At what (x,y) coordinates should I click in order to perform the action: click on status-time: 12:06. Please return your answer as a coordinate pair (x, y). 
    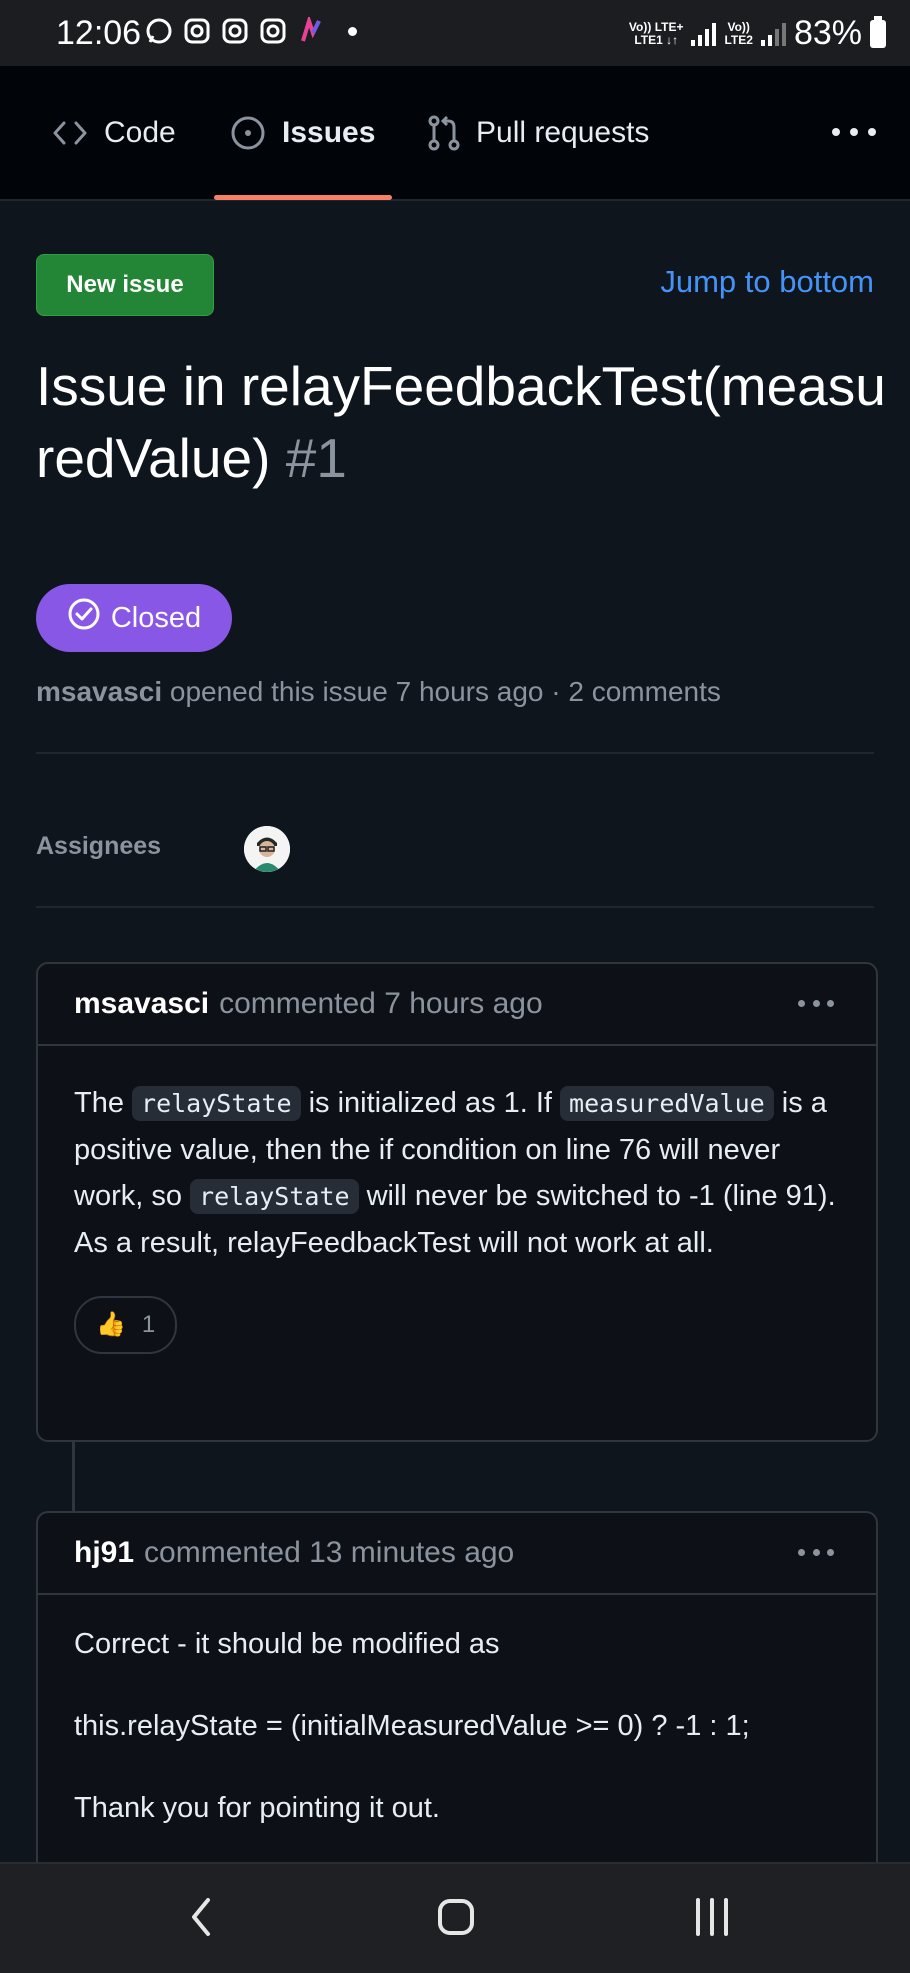
    Looking at the image, I should click on (99, 33).